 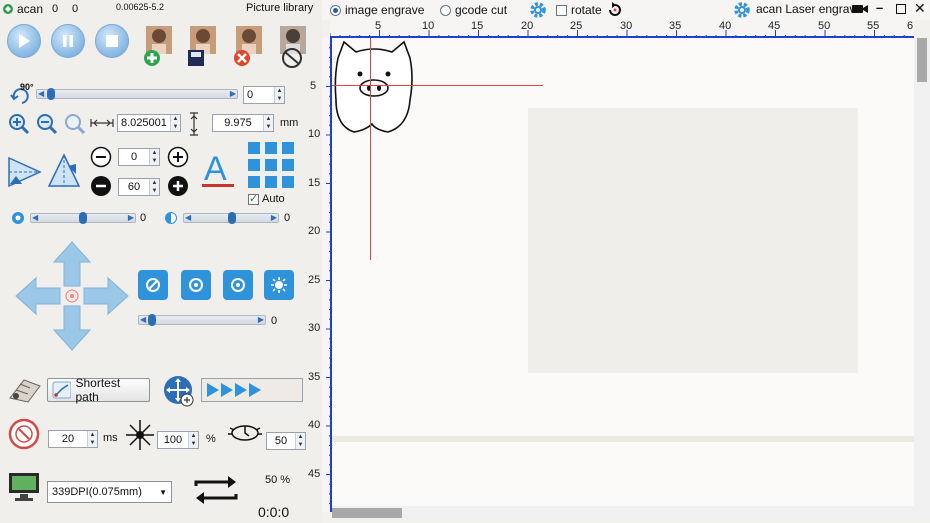 What do you see at coordinates (279, 8) in the screenshot?
I see `picture-library-label: Picture library` at bounding box center [279, 8].